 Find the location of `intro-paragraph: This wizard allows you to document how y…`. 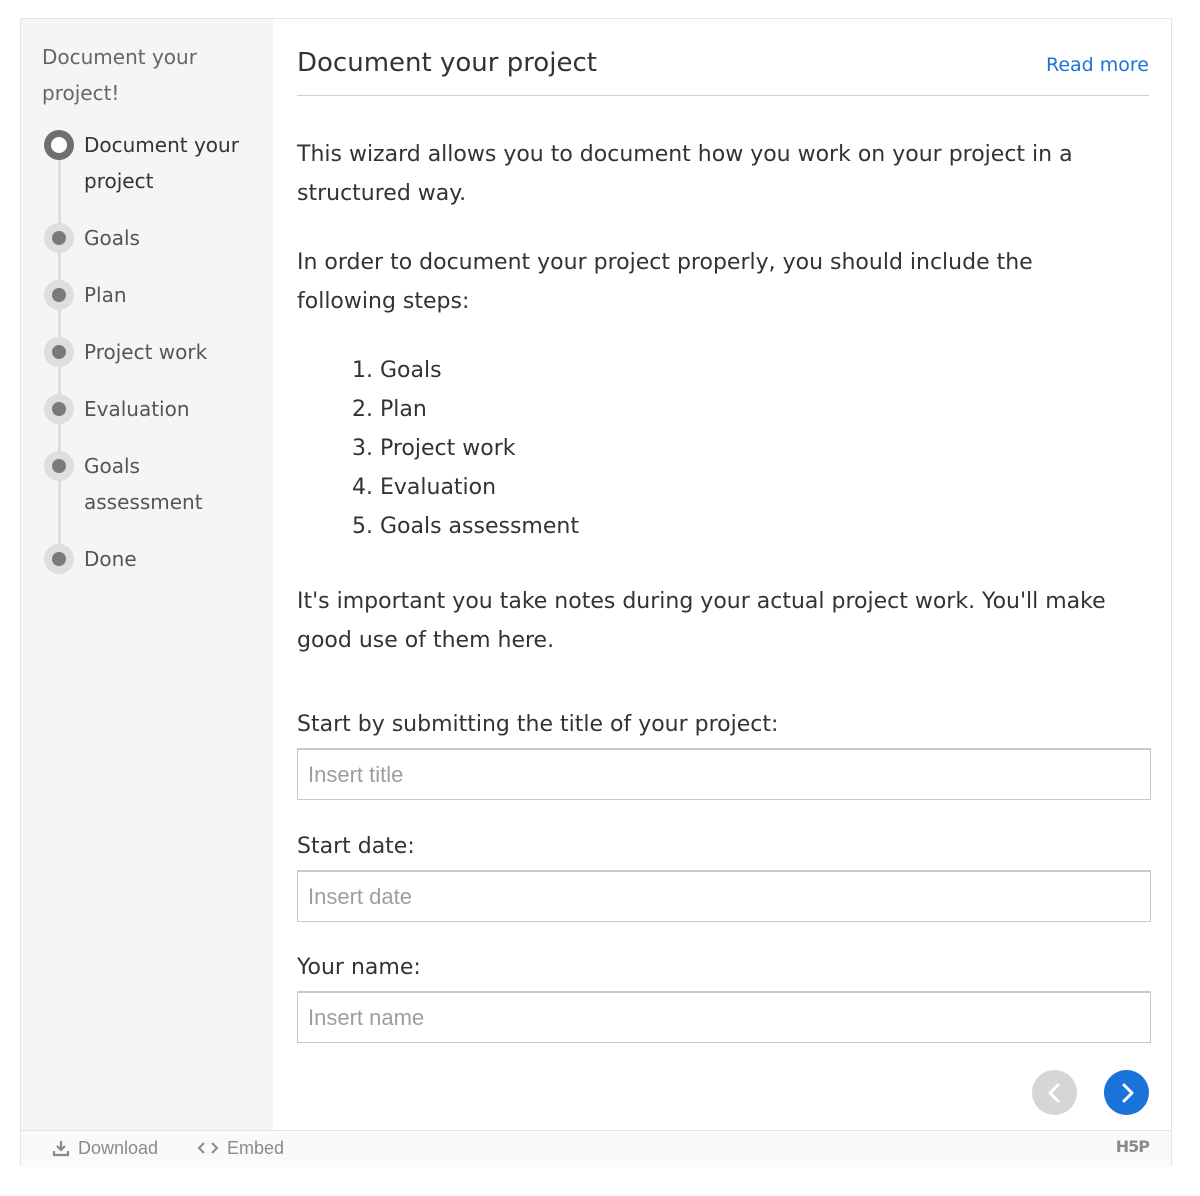

intro-paragraph: This wizard allows you to document how y… is located at coordinates (685, 174).